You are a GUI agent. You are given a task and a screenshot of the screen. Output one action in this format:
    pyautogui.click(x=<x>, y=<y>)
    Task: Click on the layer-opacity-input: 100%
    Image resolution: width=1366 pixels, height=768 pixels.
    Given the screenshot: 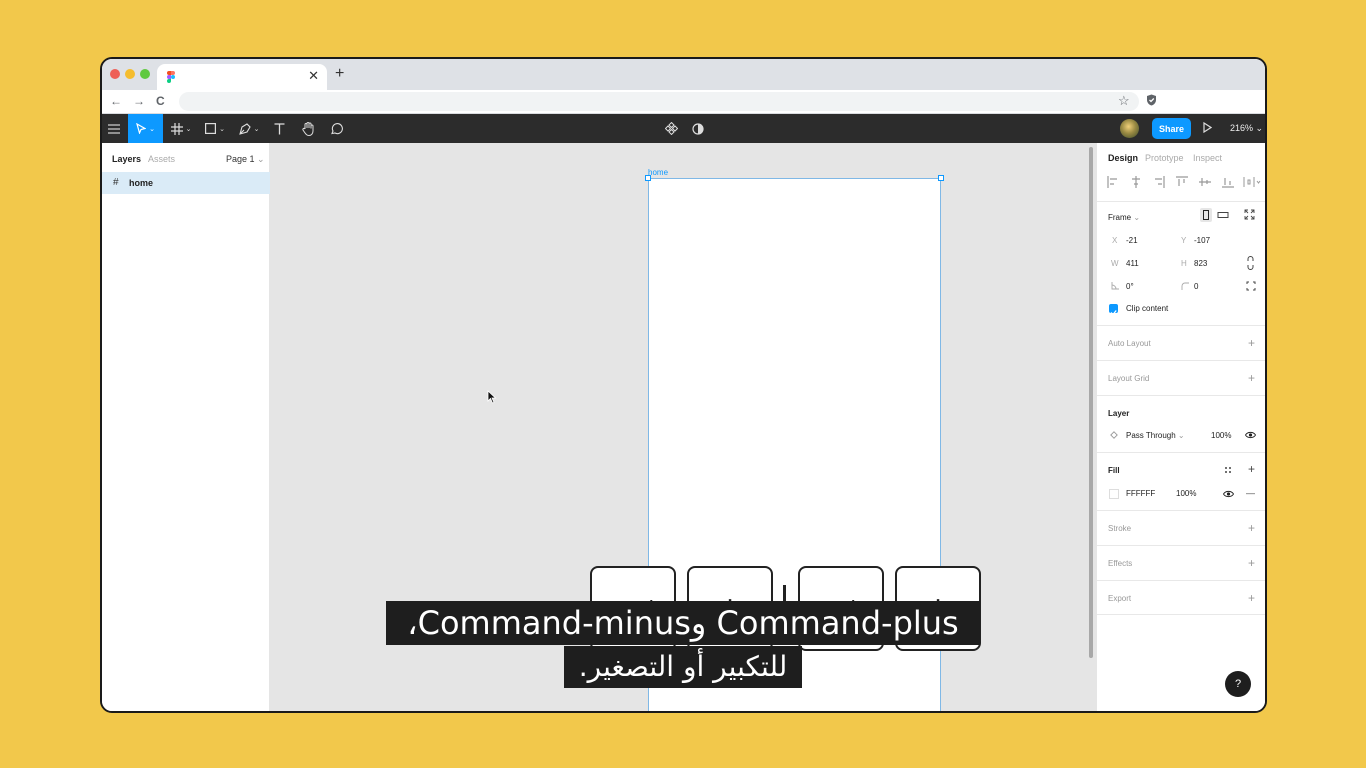 What is the action you would take?
    pyautogui.click(x=1221, y=435)
    